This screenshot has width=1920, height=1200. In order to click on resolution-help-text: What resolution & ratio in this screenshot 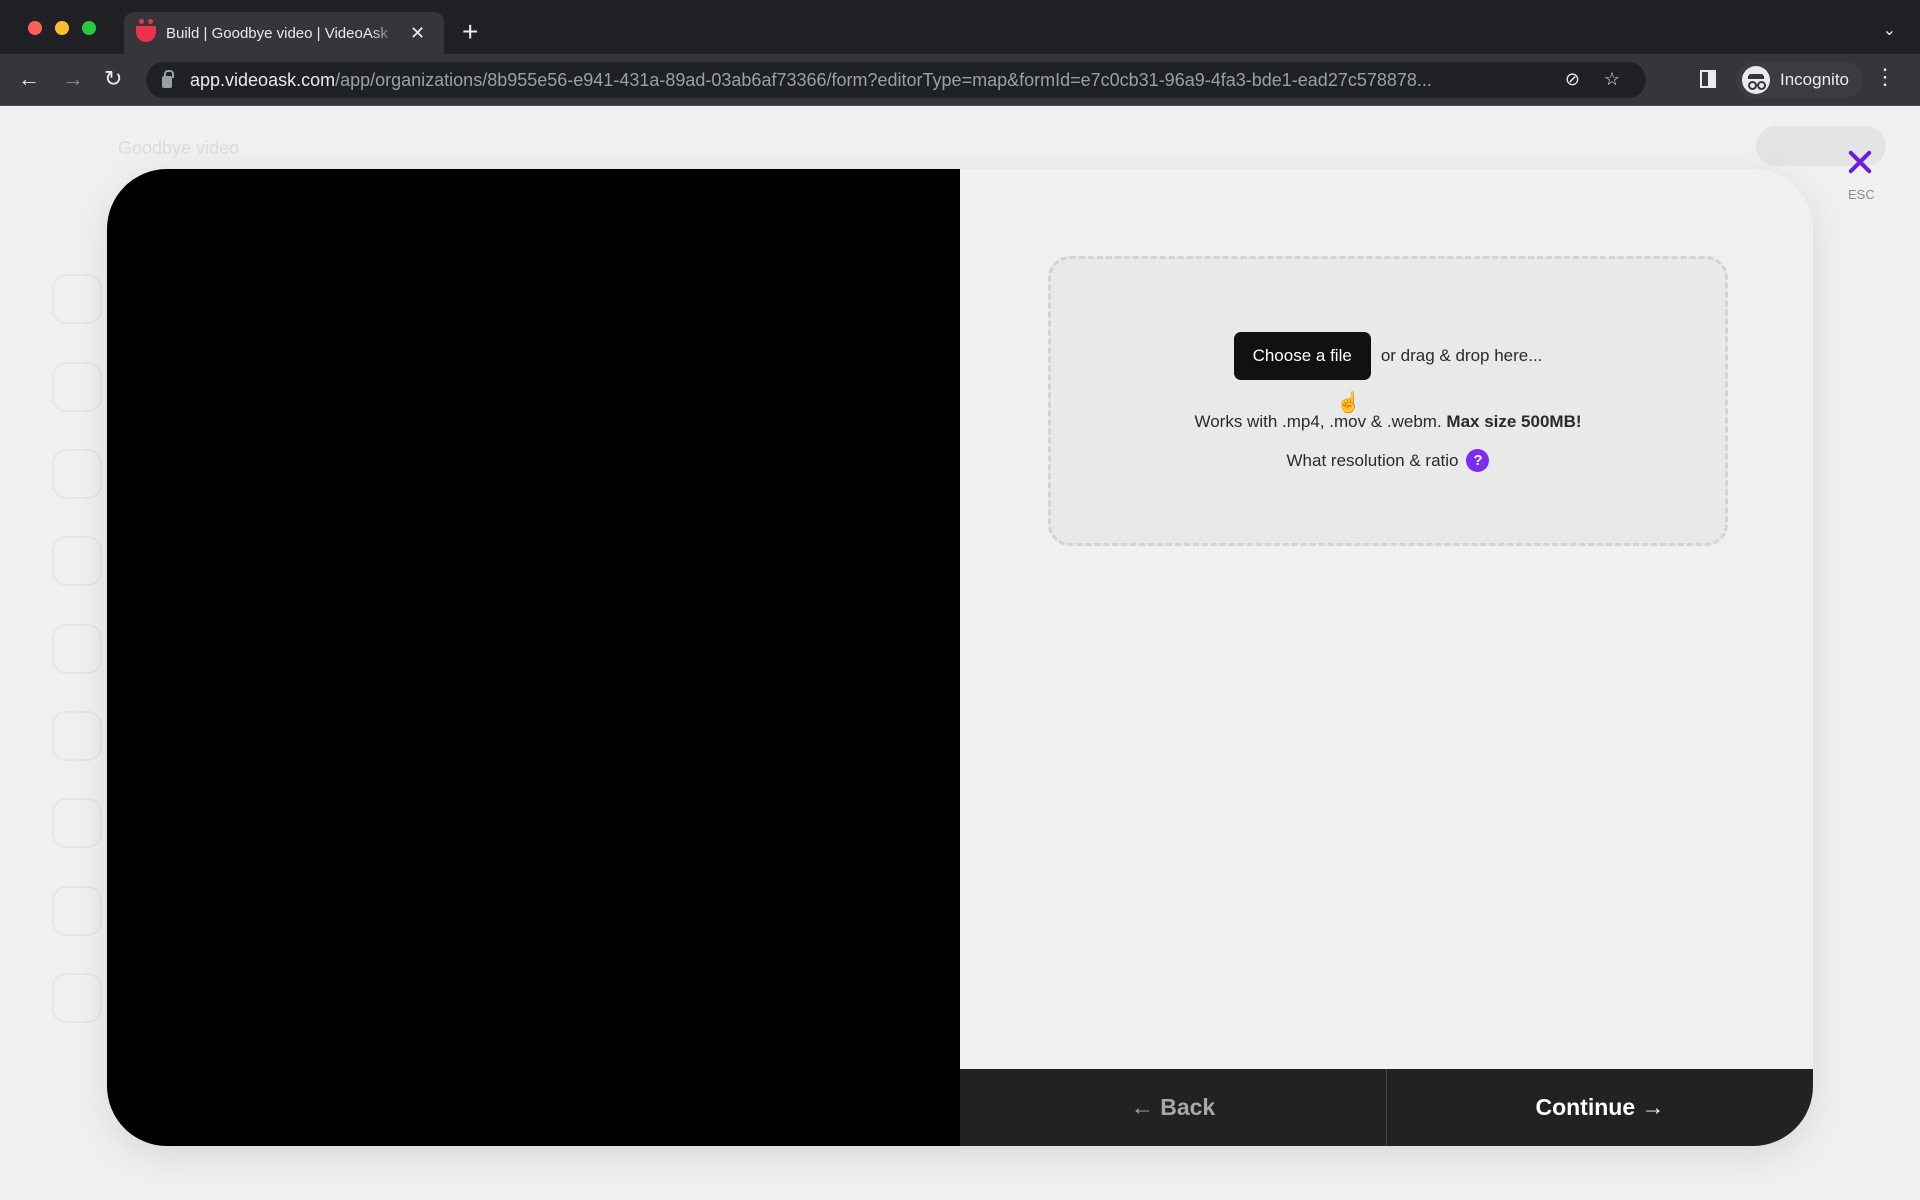, I will do `click(1372, 460)`.